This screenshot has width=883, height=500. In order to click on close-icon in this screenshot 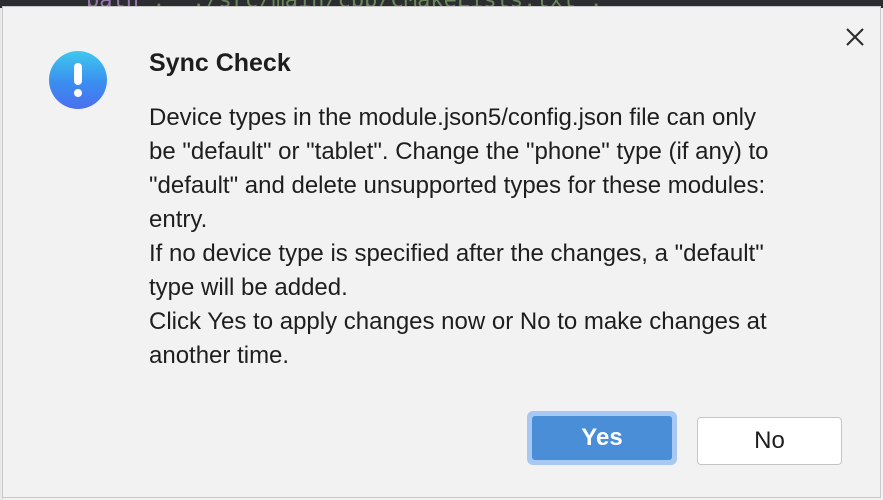, I will do `click(855, 37)`.